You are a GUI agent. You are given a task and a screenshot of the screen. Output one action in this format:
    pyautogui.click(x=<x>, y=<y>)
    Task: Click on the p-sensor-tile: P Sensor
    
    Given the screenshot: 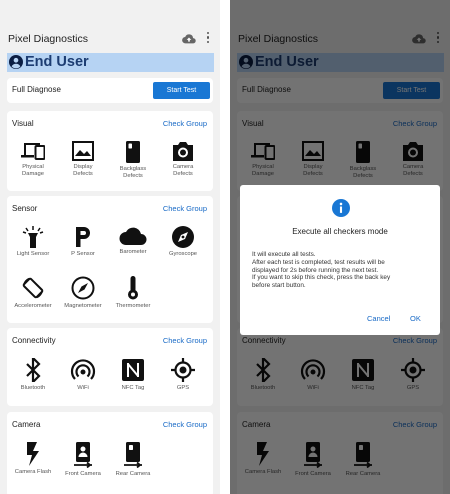 What is the action you would take?
    pyautogui.click(x=83, y=242)
    